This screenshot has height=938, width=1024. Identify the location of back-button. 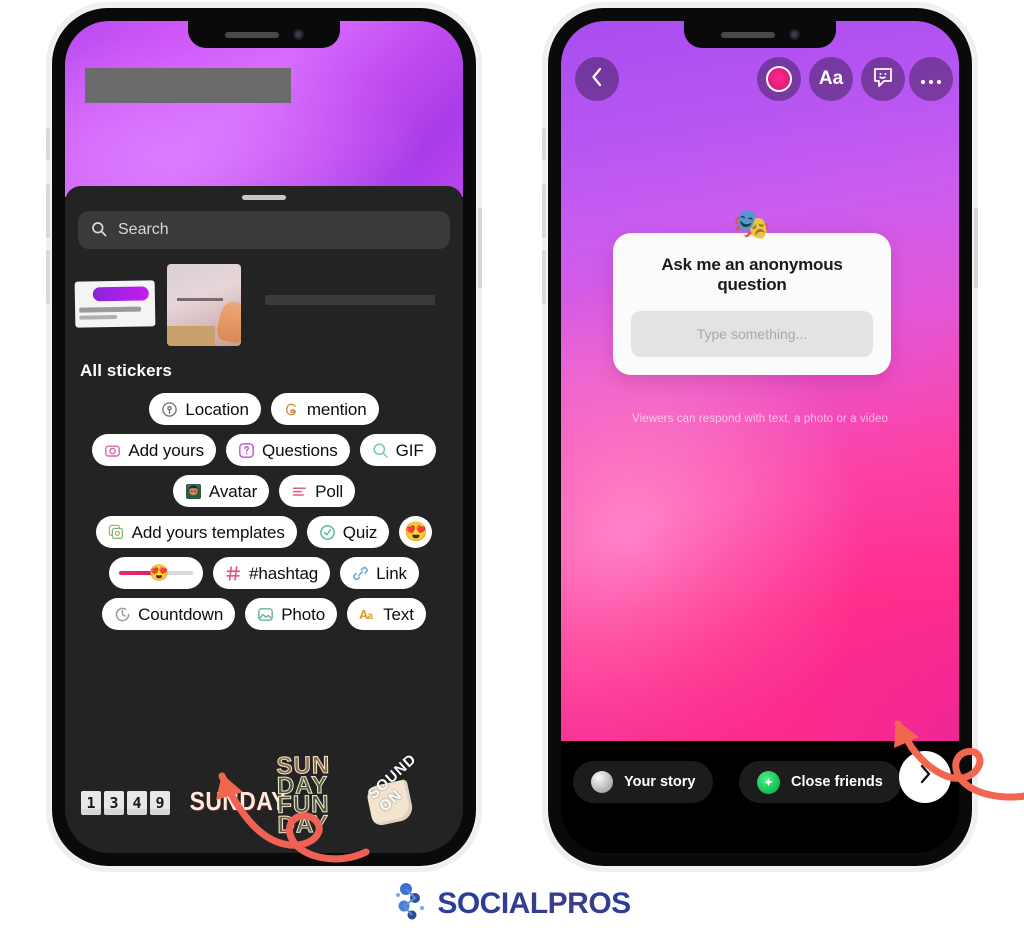
(597, 79).